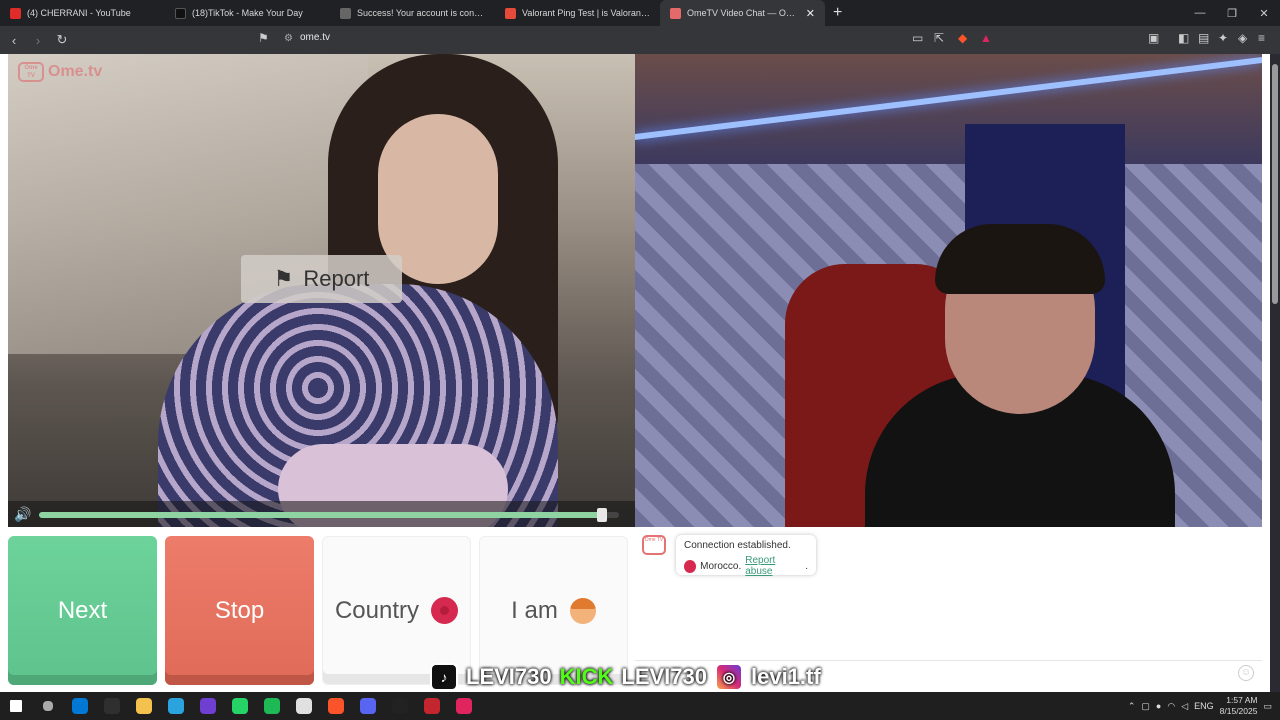 Image resolution: width=1280 pixels, height=720 pixels. What do you see at coordinates (1204, 706) in the screenshot?
I see `language-indicator: ENG` at bounding box center [1204, 706].